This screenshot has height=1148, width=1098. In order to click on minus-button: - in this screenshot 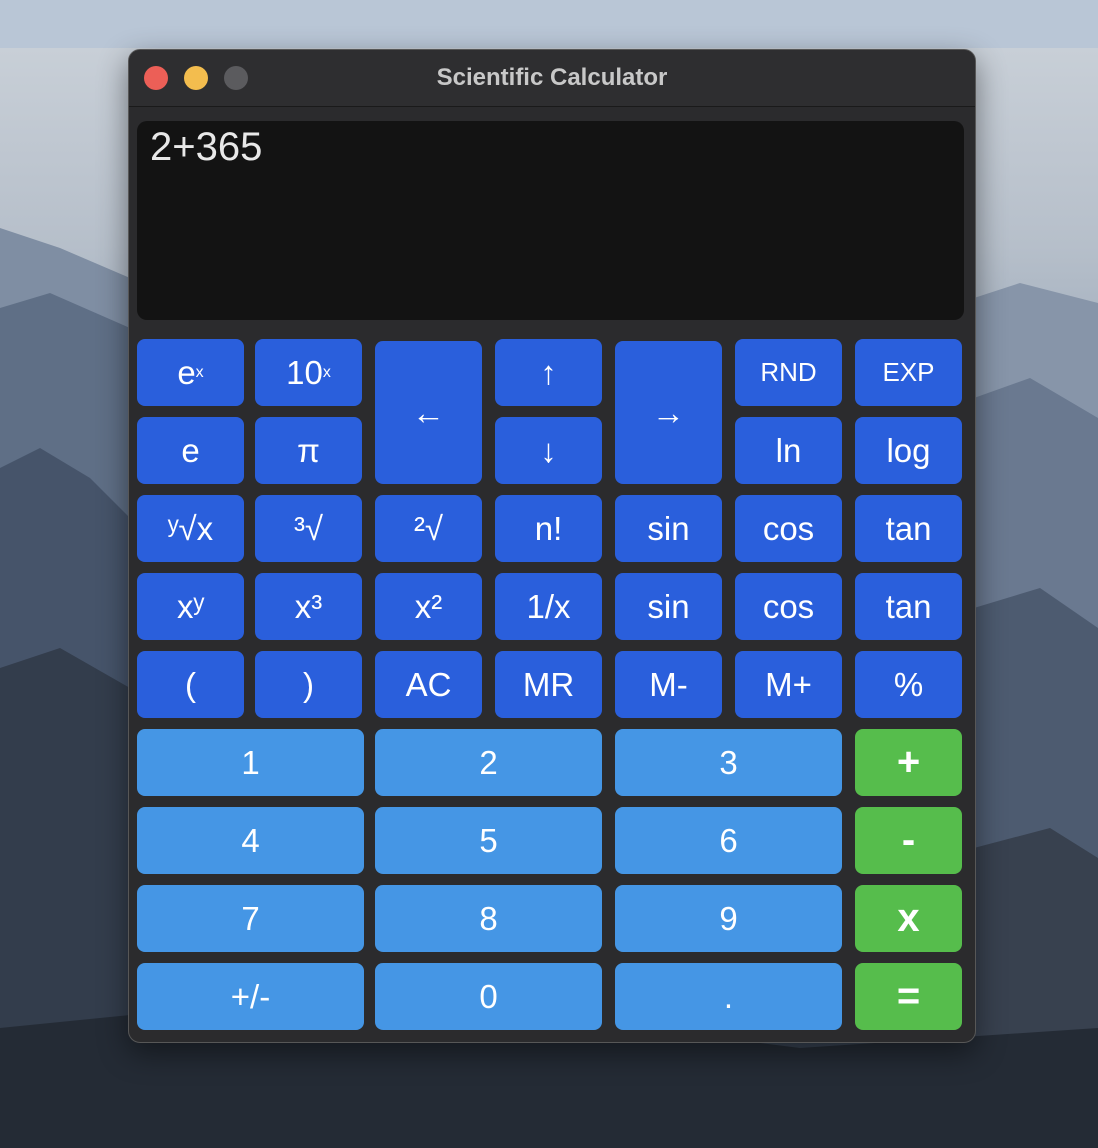, I will do `click(908, 840)`.